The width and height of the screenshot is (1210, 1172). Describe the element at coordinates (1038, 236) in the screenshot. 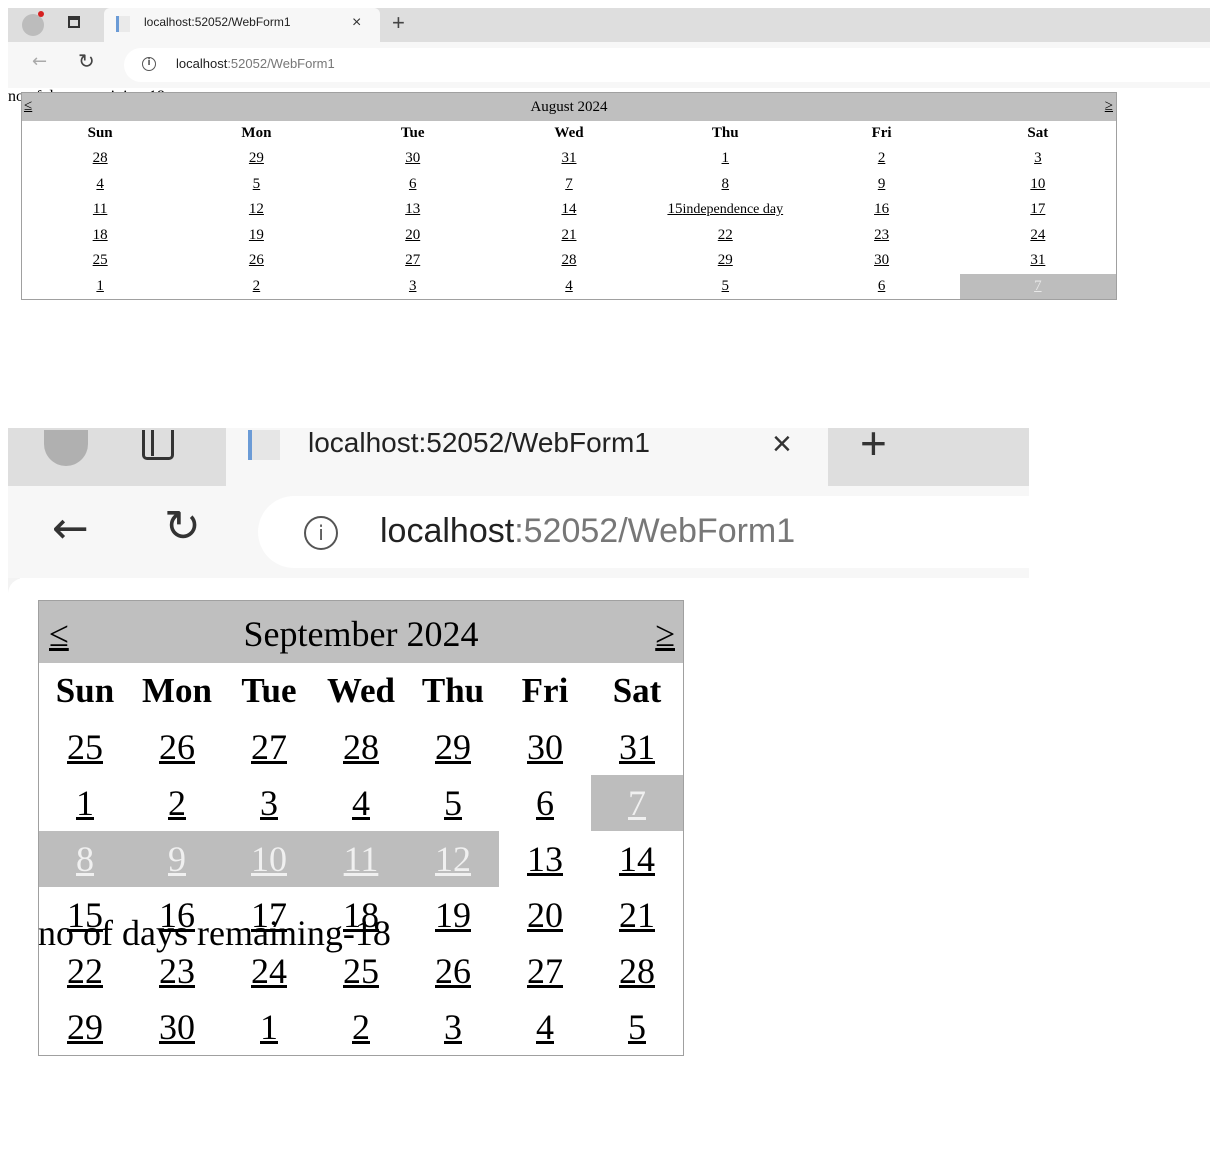

I see `calendar-day: 24` at that location.